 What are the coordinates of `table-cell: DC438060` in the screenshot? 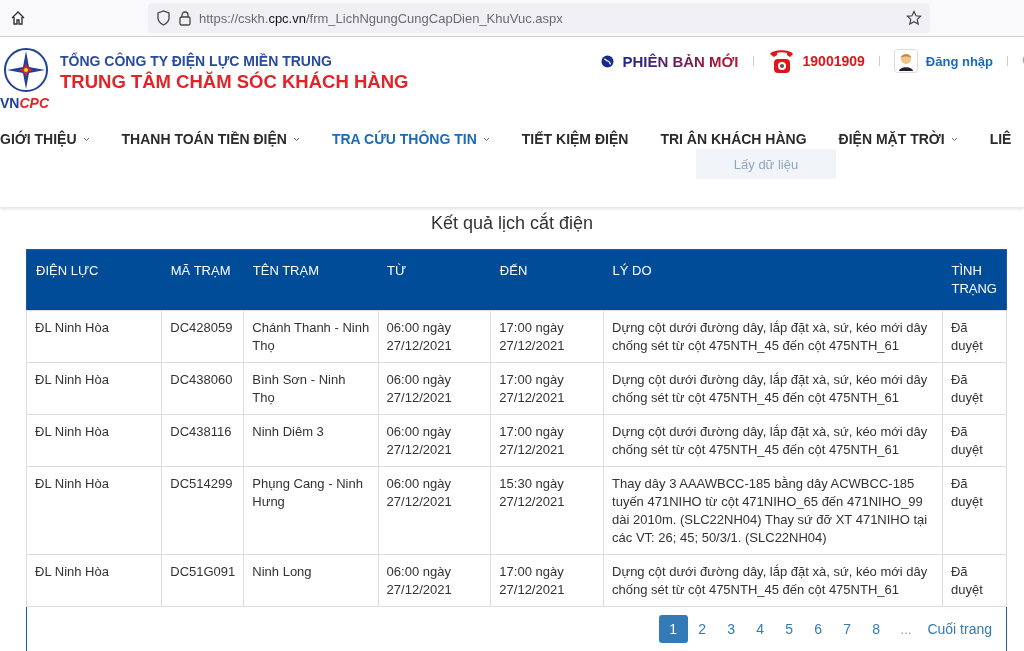 It's located at (202, 388).